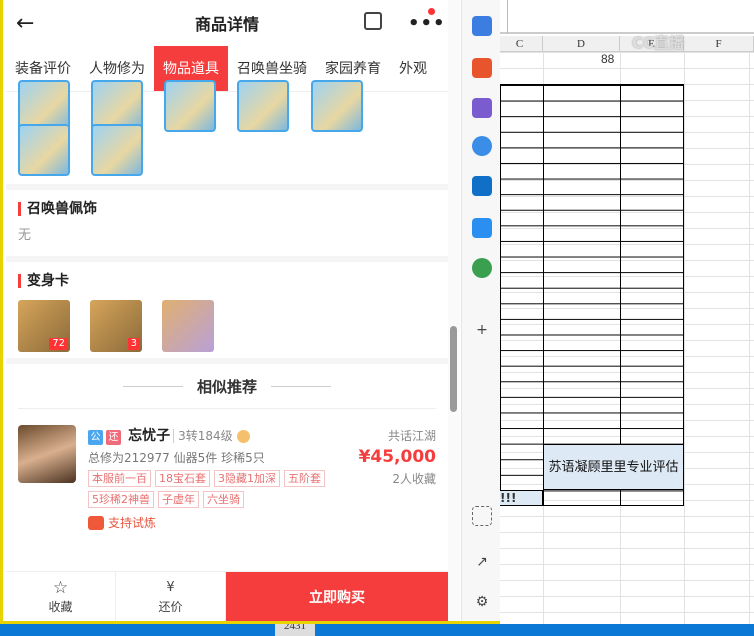 The width and height of the screenshot is (754, 636). What do you see at coordinates (170, 587) in the screenshot?
I see `yuan-bubble-icon: ¥` at bounding box center [170, 587].